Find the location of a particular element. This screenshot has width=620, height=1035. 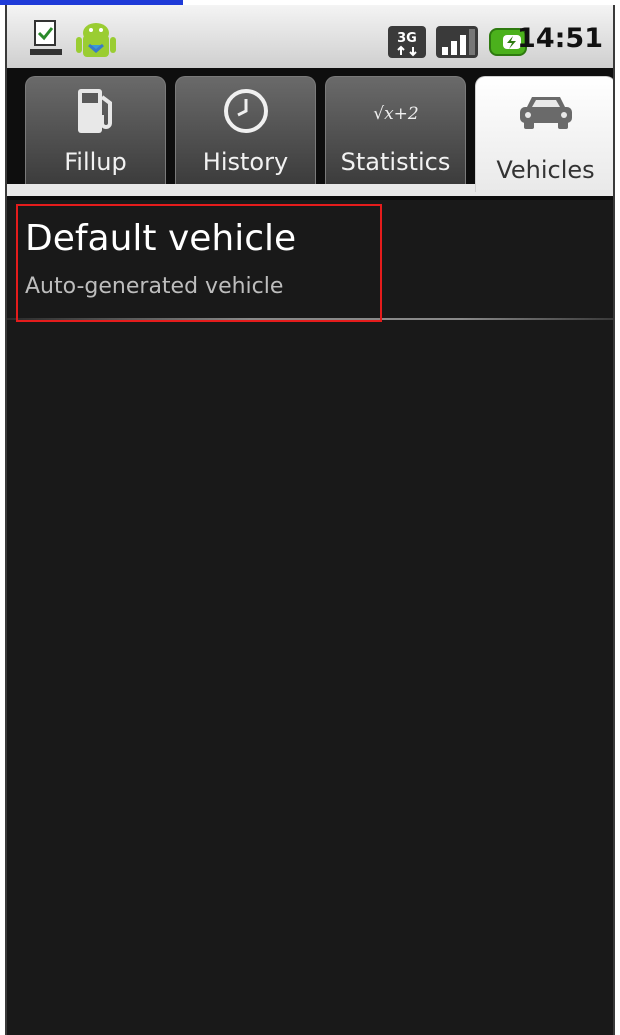

tab-fillup: Fillup is located at coordinates (95, 130).